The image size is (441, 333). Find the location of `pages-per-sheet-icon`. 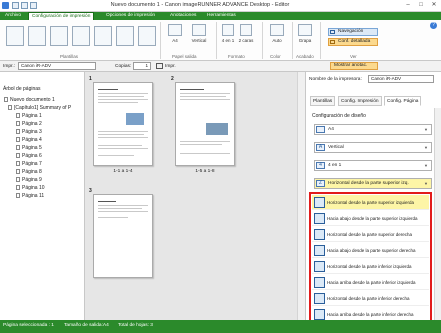

pages-per-sheet-icon is located at coordinates (228, 30).